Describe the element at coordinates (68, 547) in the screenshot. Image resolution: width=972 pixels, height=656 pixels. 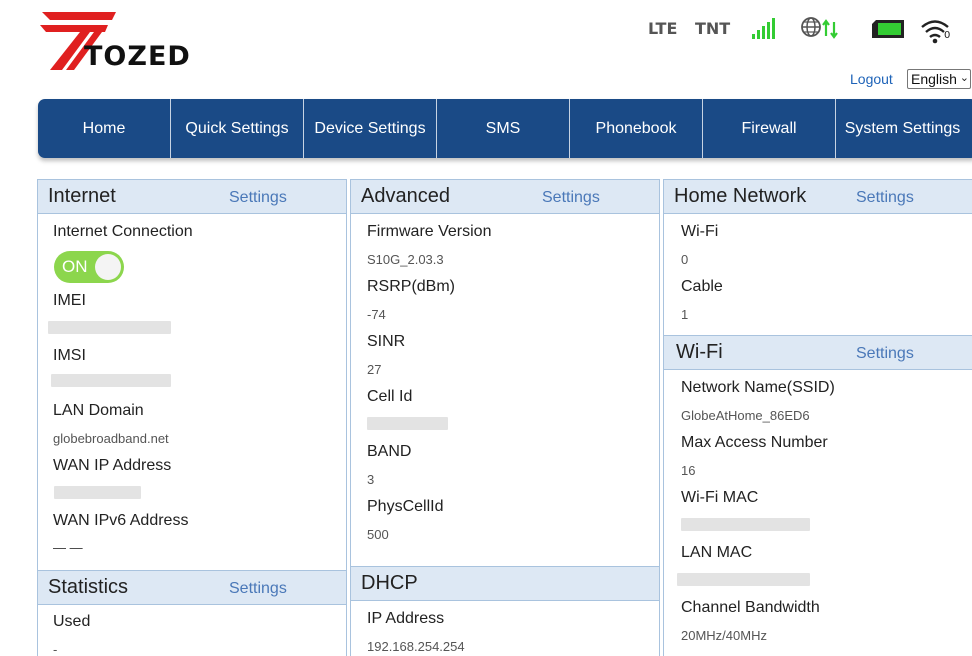
I see `wan-ipv6-value: — —` at that location.